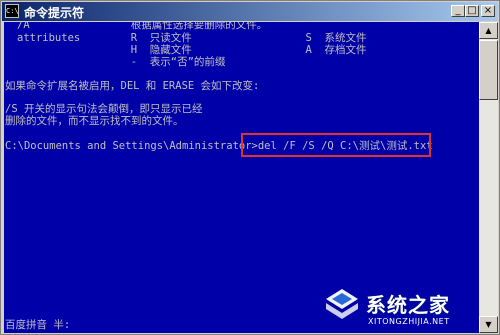  Describe the element at coordinates (488, 70) in the screenshot. I see `scrollbar-thumb` at that location.